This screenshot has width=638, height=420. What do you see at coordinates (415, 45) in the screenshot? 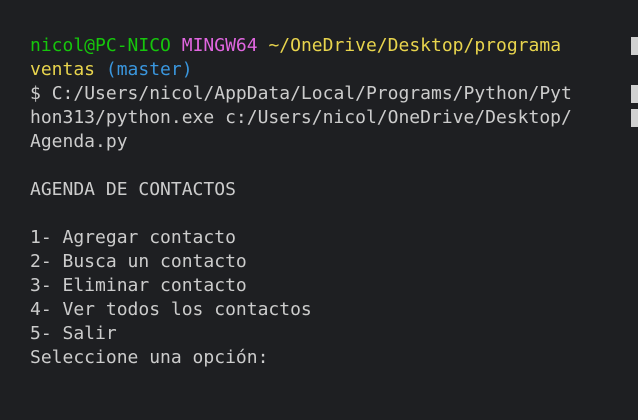
I see `working-directory: ~/OneDrive/Desktop/programa` at bounding box center [415, 45].